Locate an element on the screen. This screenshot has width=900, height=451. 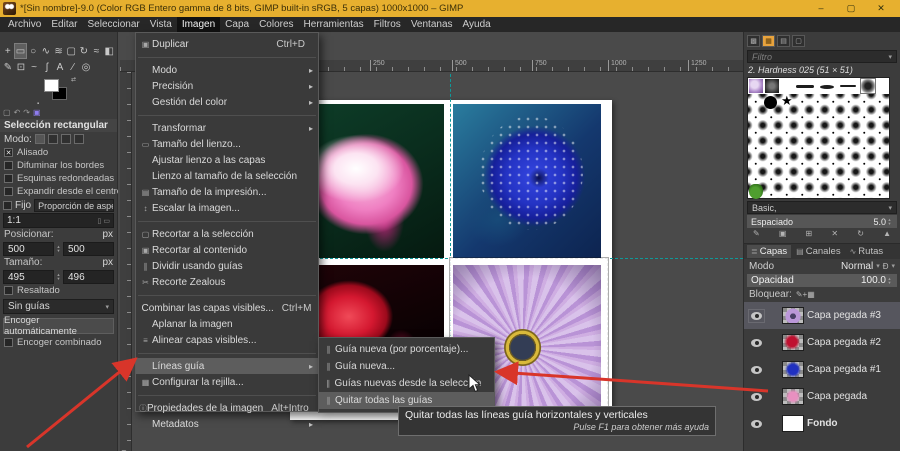
fixed-checkbox is located at coordinates (7, 205).